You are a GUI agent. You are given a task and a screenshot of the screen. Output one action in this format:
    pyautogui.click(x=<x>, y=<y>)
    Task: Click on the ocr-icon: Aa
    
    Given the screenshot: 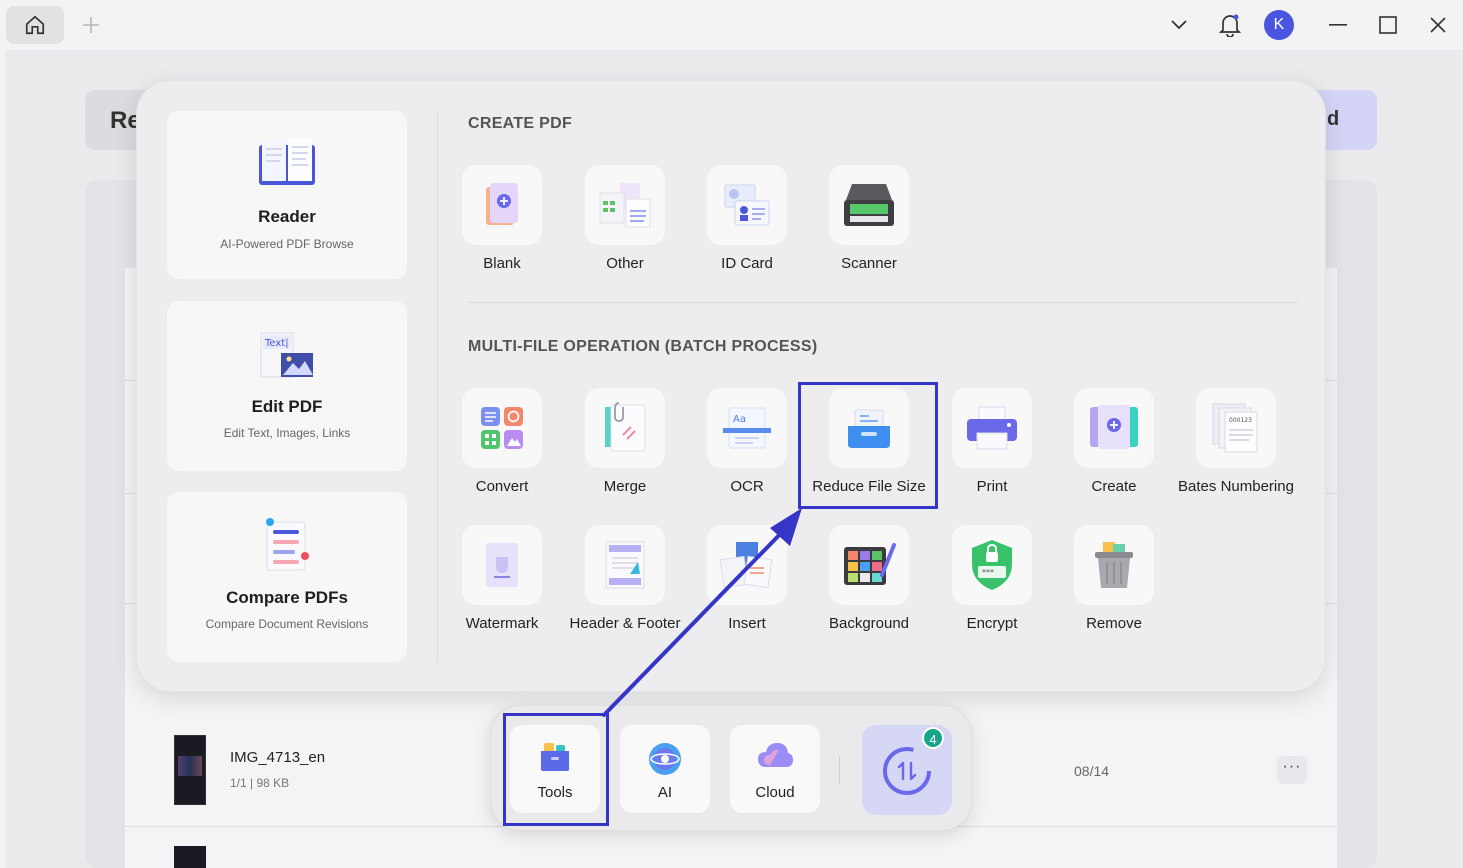 What is the action you would take?
    pyautogui.click(x=747, y=428)
    